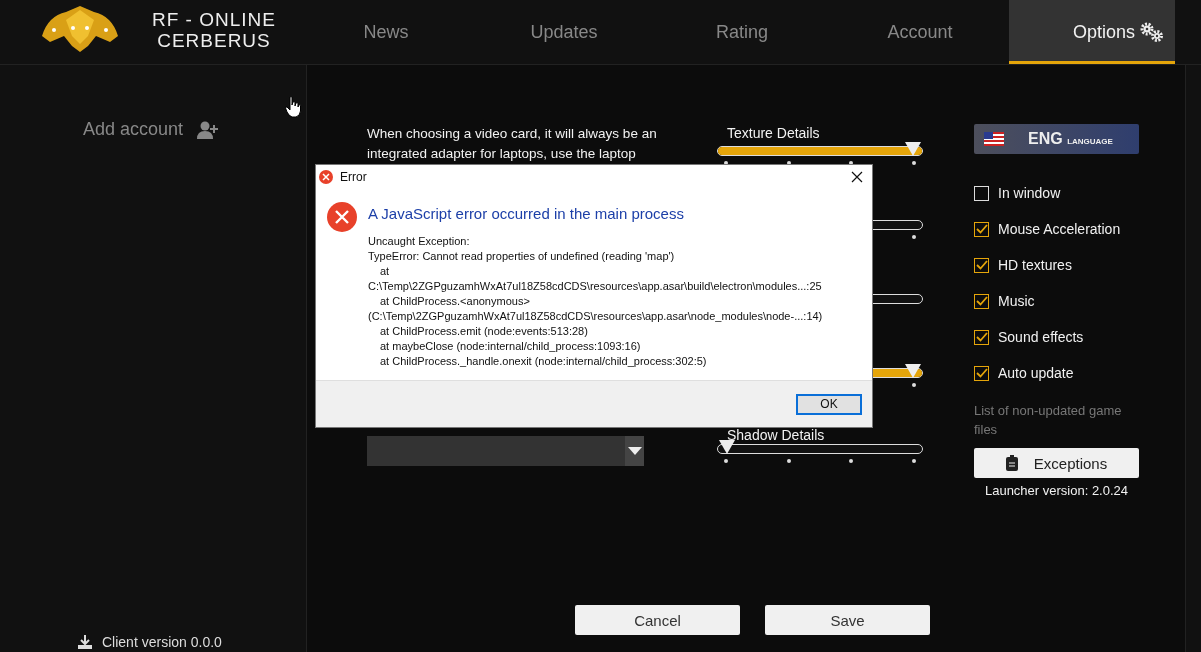 This screenshot has width=1201, height=652. What do you see at coordinates (526, 213) in the screenshot?
I see `dialog-heading: A JavaScript error occurred in the main process` at bounding box center [526, 213].